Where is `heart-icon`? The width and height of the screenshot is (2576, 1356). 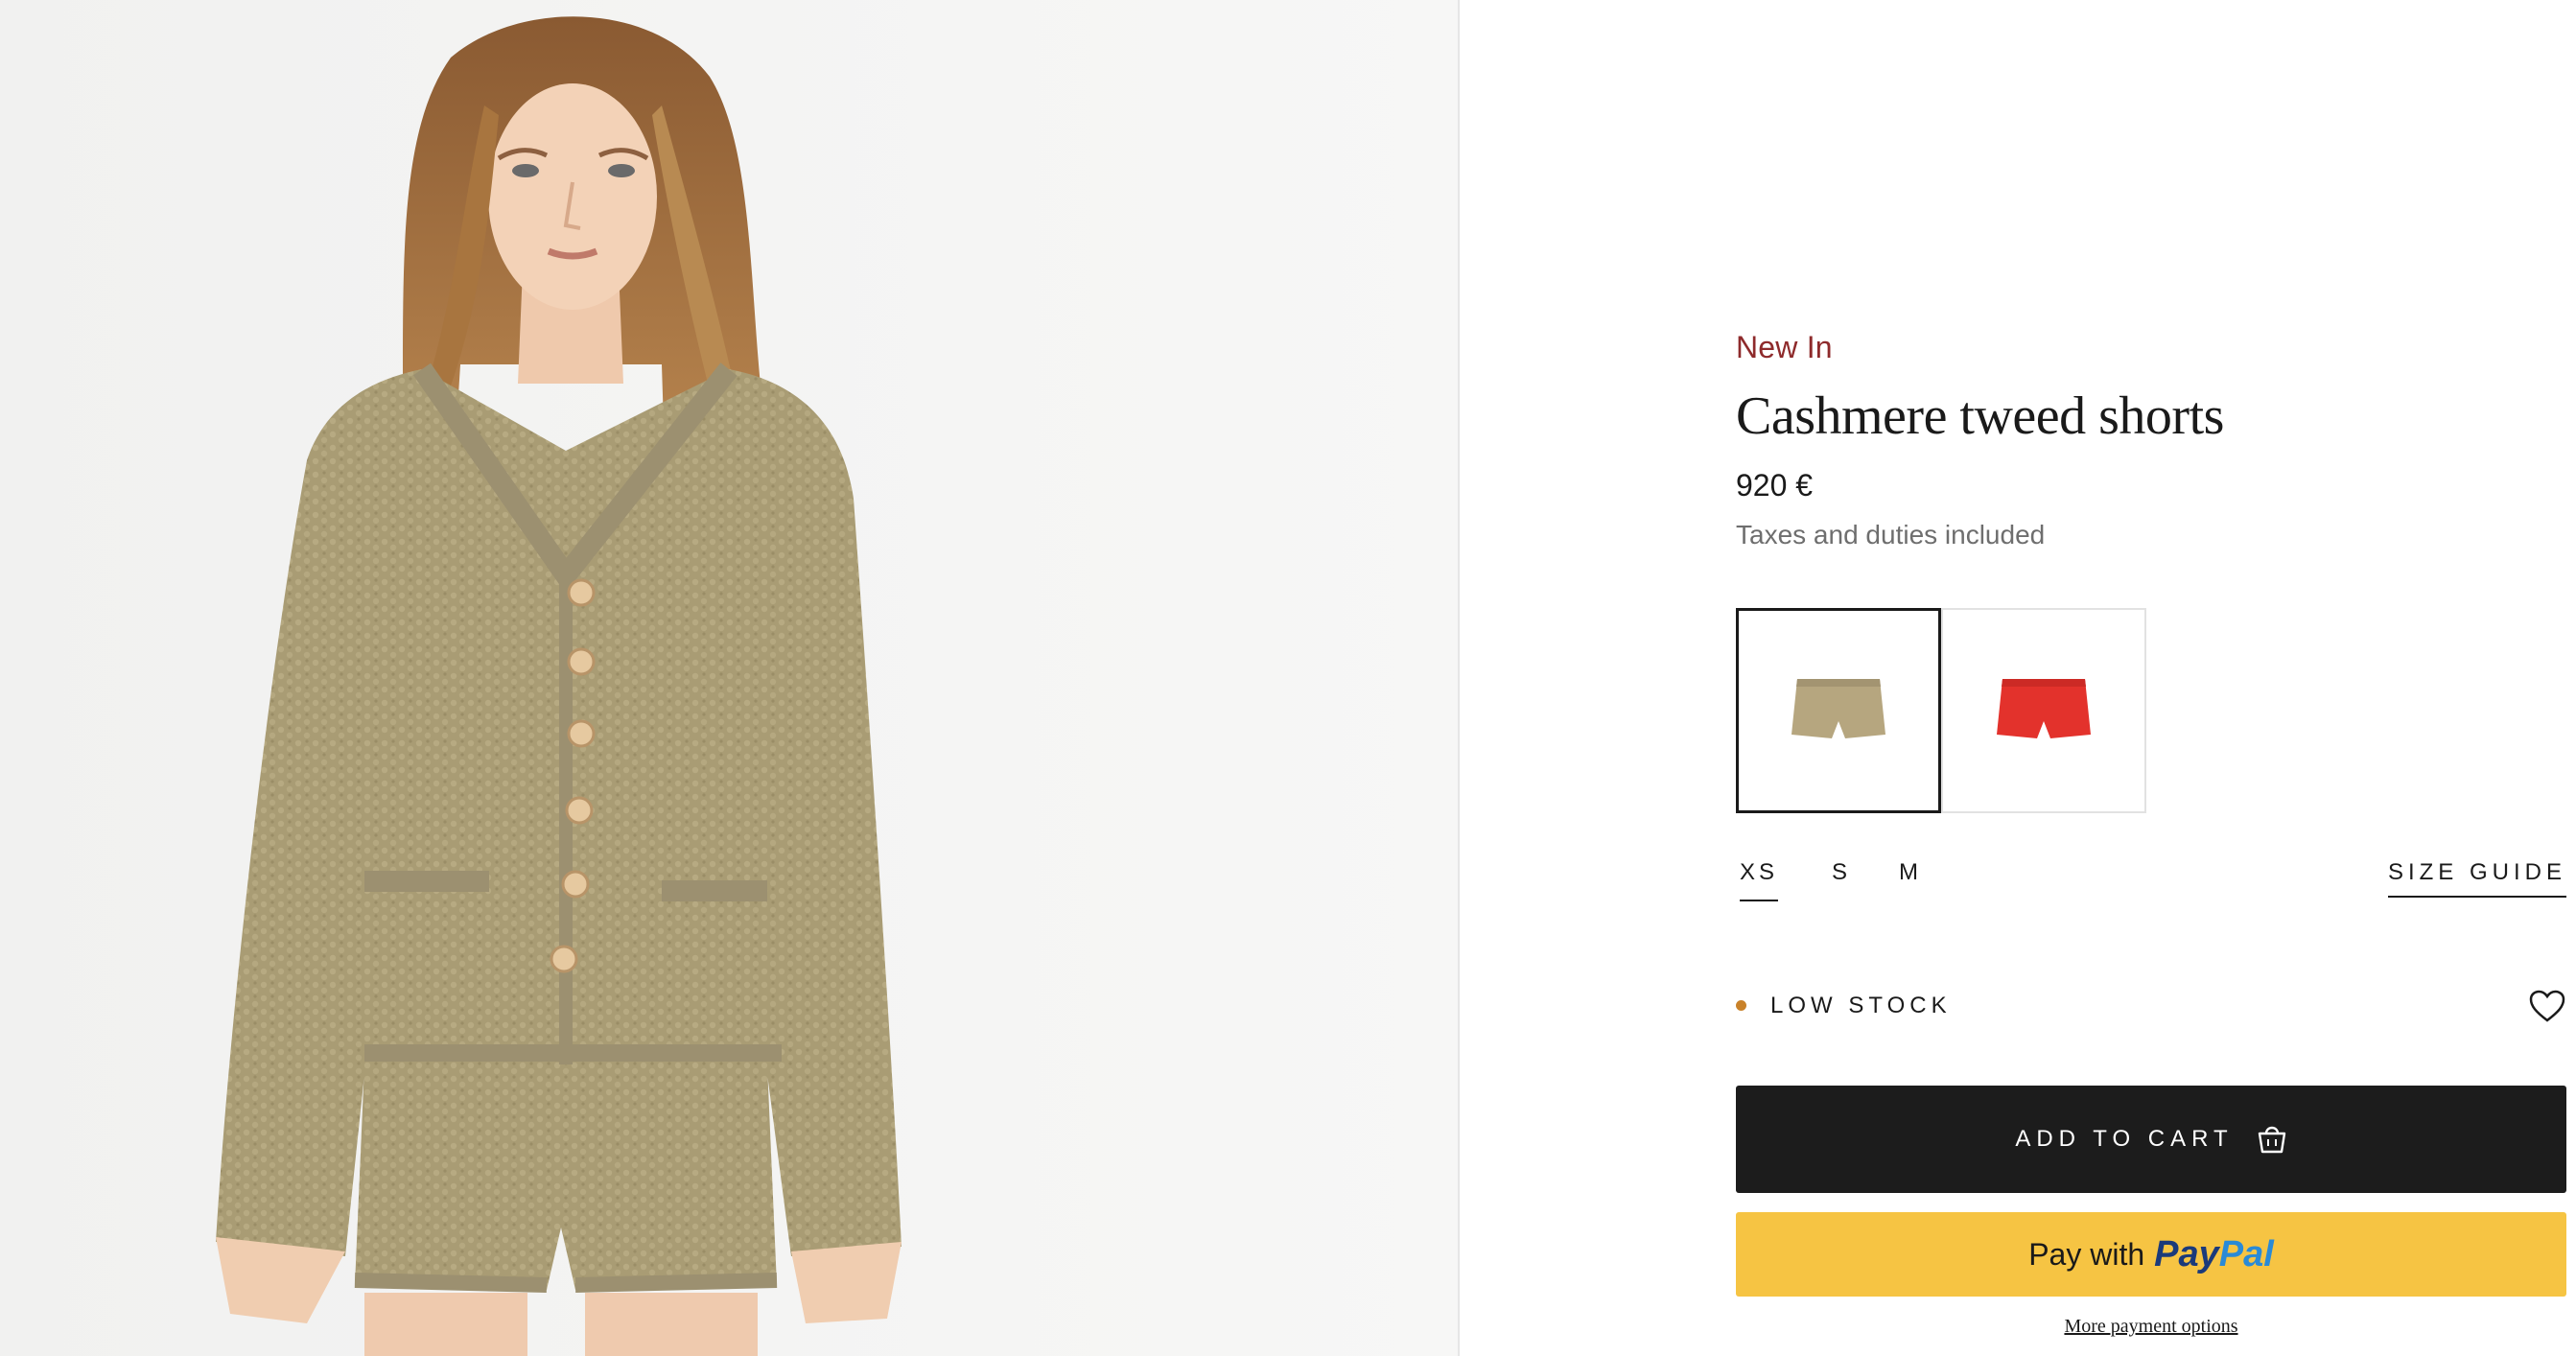 heart-icon is located at coordinates (2547, 1007).